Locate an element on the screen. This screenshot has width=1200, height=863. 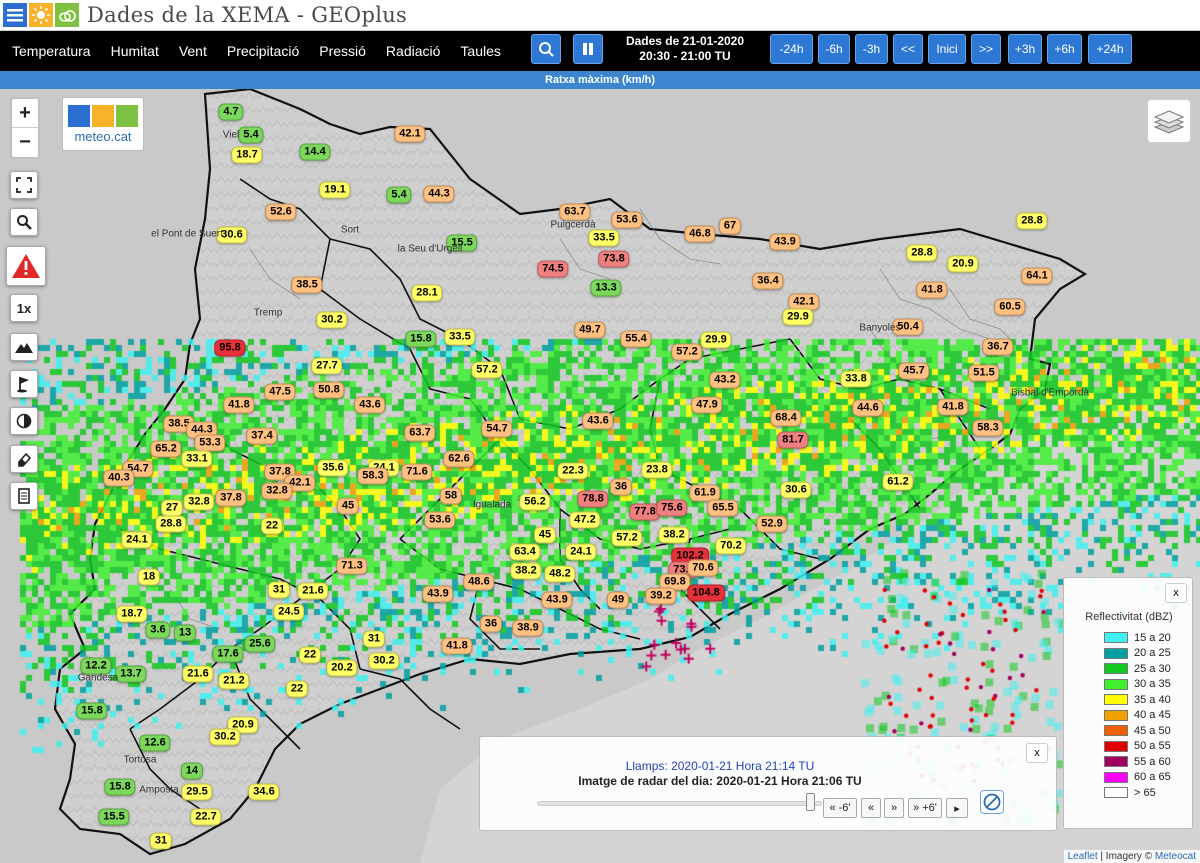
station-gust-label: 30.2 is located at coordinates (225, 737).